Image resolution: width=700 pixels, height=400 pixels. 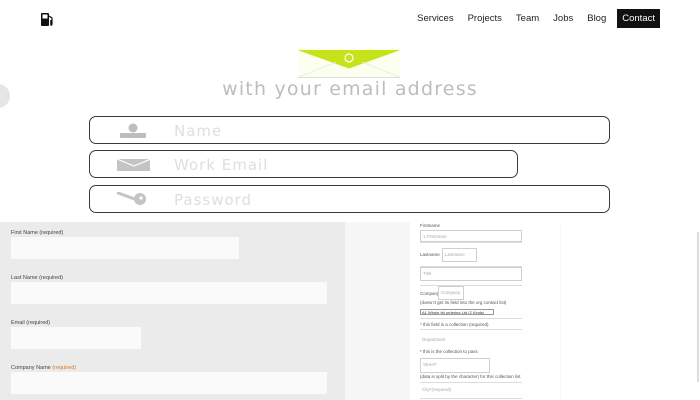 I want to click on first-name-label: First Name (required), so click(x=37, y=233).